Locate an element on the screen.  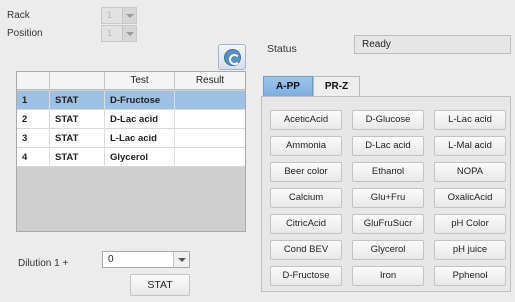
stat-button: STAT is located at coordinates (160, 285).